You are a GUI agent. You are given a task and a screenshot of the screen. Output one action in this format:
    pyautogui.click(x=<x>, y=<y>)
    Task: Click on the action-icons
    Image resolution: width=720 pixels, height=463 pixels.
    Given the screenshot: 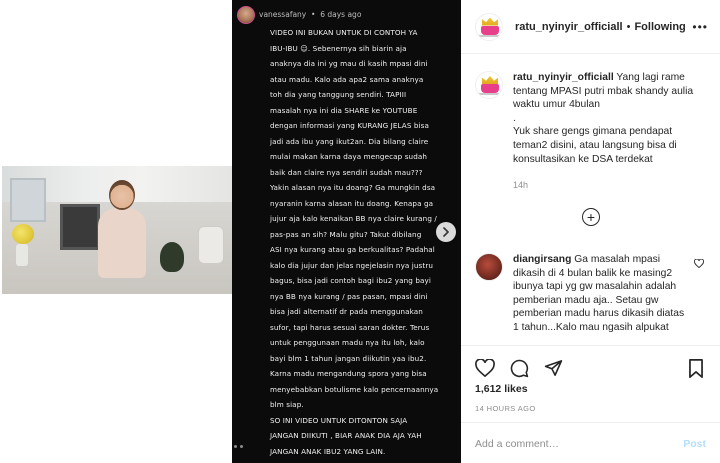 What is the action you would take?
    pyautogui.click(x=519, y=368)
    